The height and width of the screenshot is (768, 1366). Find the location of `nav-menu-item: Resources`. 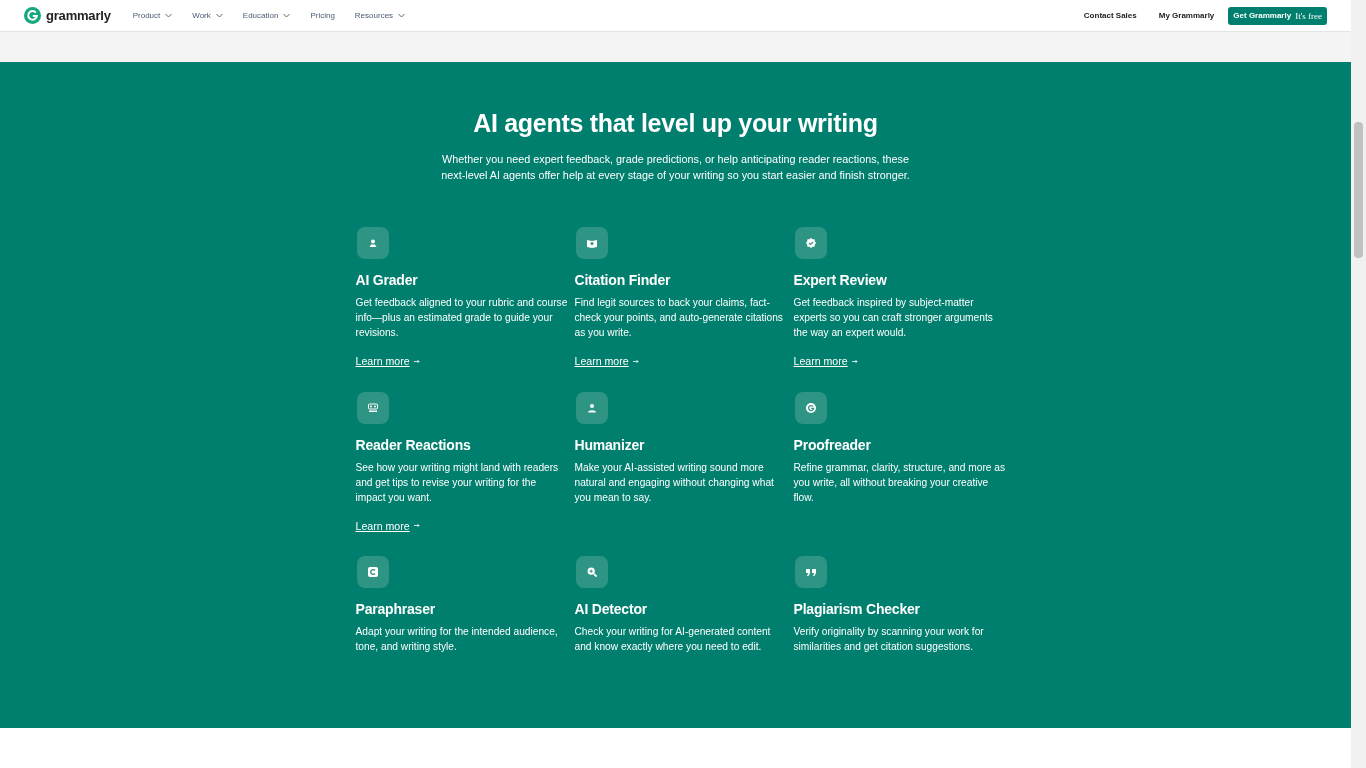

nav-menu-item: Resources is located at coordinates (380, 15).